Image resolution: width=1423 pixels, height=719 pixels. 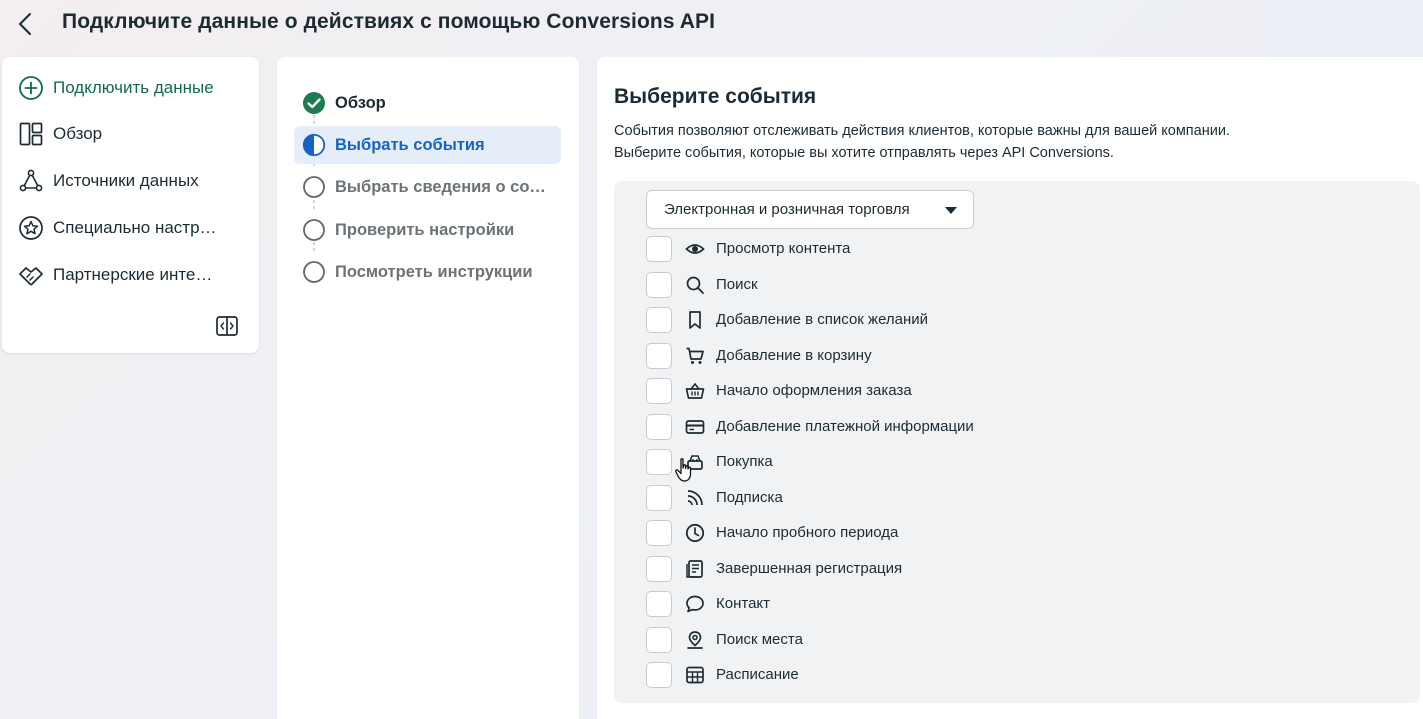 What do you see at coordinates (759, 639) in the screenshot?
I see `event-label: Поиск места` at bounding box center [759, 639].